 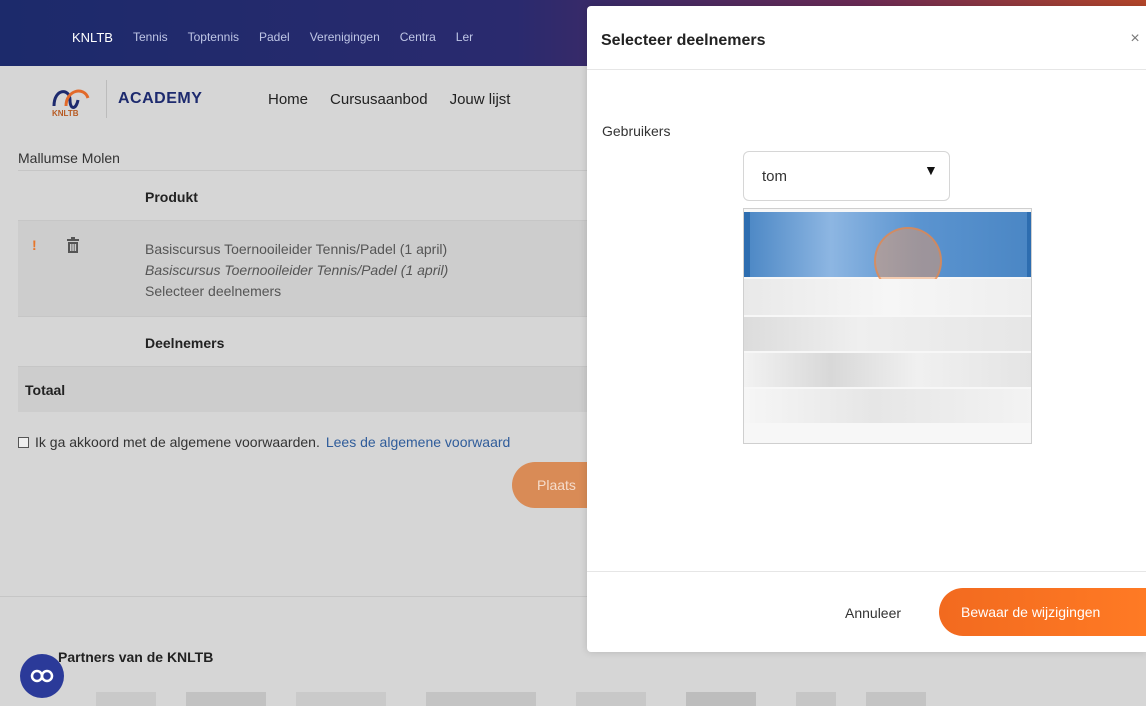 What do you see at coordinates (379, 99) in the screenshot?
I see `nav-cursusaanbod: Cursusaanbod` at bounding box center [379, 99].